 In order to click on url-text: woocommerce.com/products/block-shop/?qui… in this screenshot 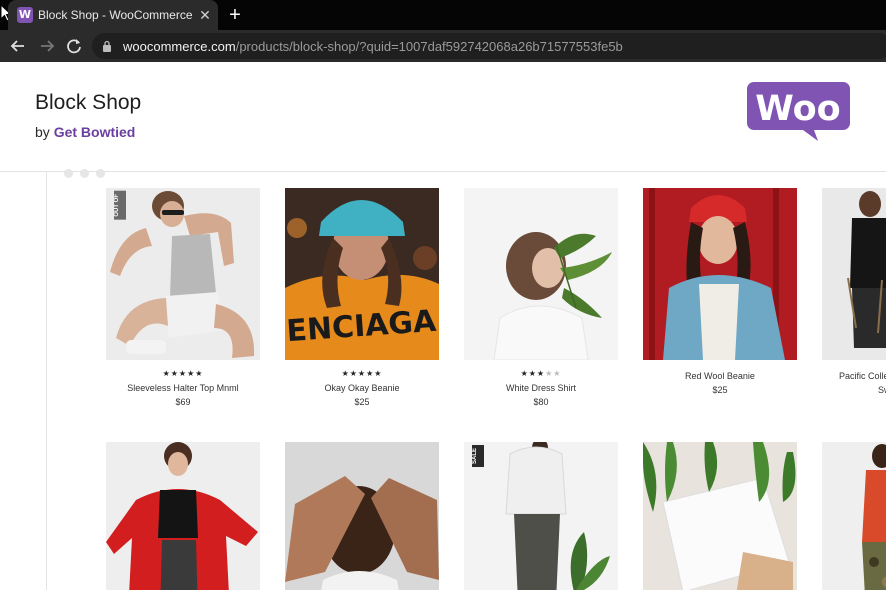, I will do `click(373, 46)`.